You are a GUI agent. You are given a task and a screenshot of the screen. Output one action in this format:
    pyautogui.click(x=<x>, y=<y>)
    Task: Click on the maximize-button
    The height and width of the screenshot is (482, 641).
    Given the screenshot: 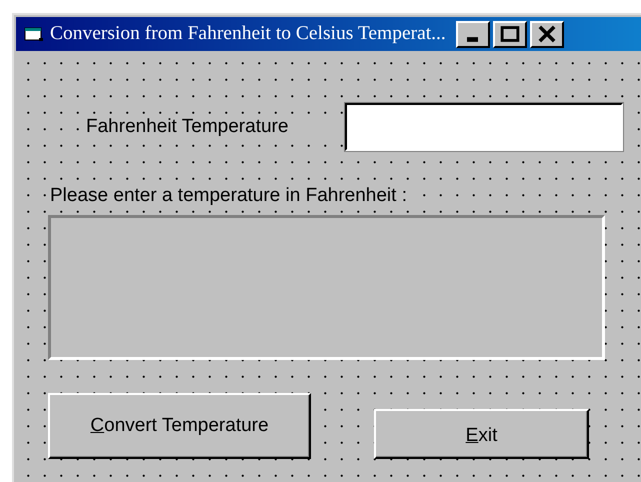 What is the action you would take?
    pyautogui.click(x=509, y=34)
    